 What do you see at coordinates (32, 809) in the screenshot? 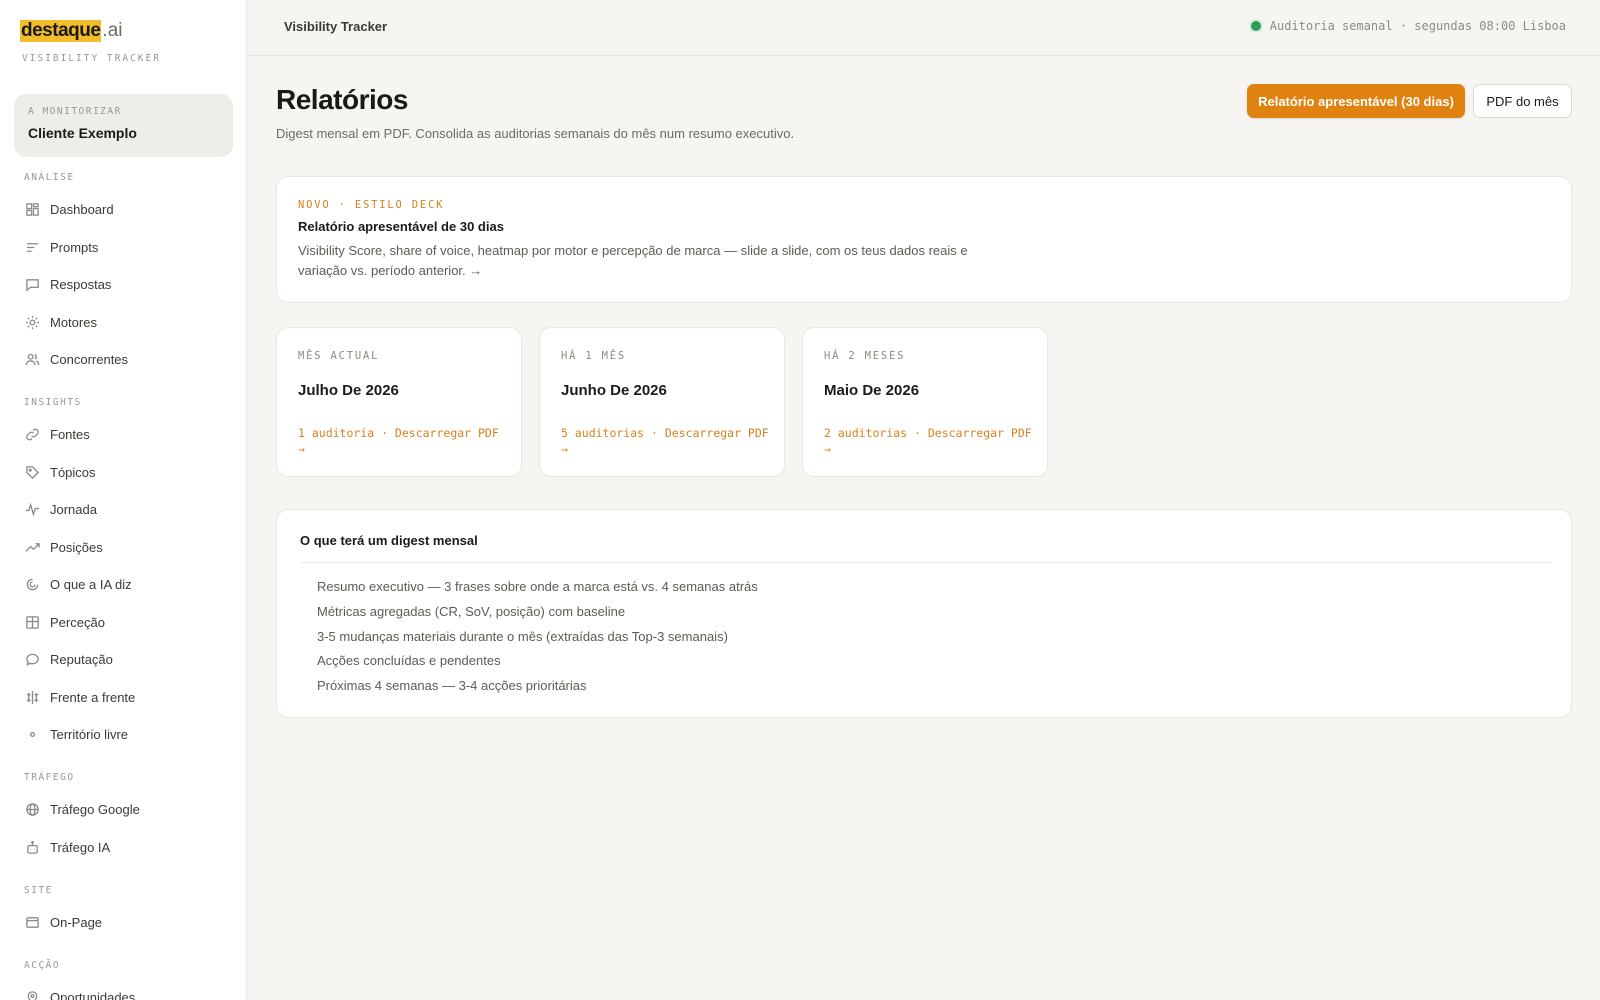
I see `globe-icon` at bounding box center [32, 809].